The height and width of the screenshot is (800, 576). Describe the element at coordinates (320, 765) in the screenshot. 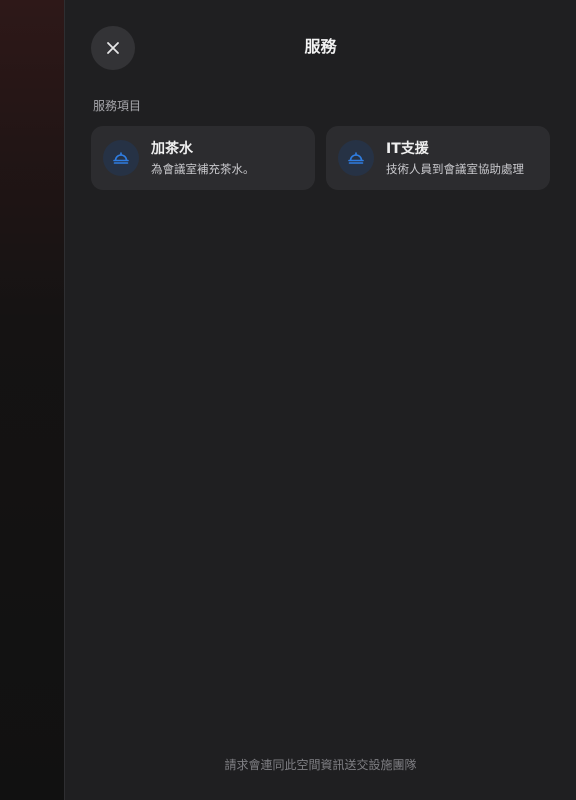

I see `footer-note: 請求會連同此空間資訊送交設施團隊` at that location.